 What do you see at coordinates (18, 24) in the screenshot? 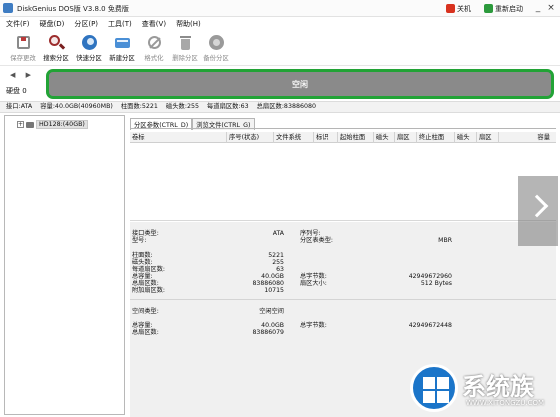
I see `menu-file: 文件(F)` at bounding box center [18, 24].